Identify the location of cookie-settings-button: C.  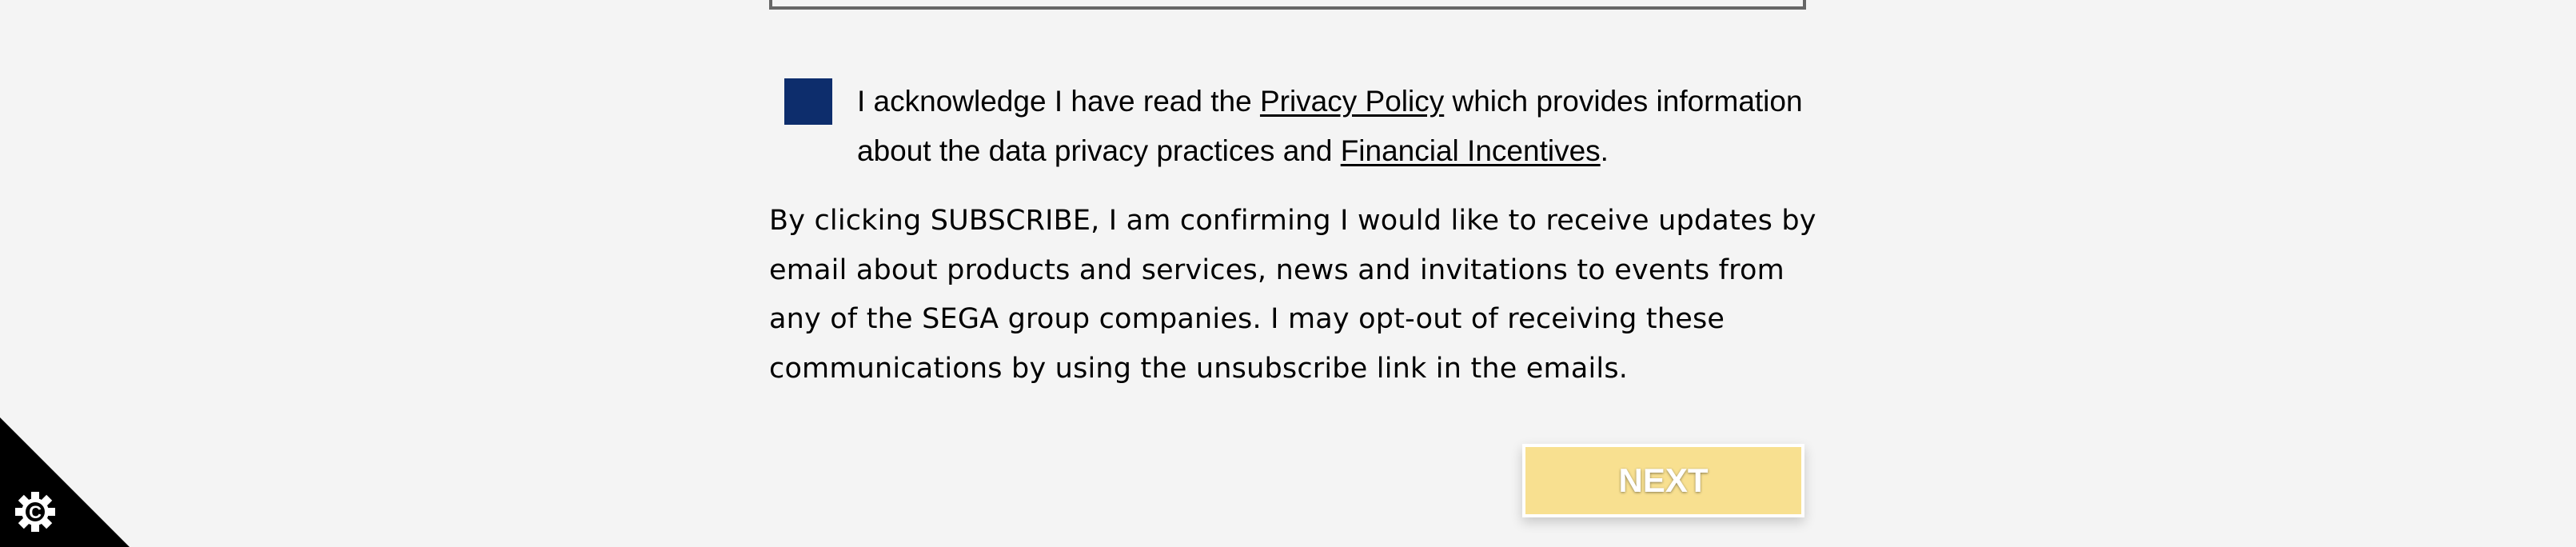
(65, 482).